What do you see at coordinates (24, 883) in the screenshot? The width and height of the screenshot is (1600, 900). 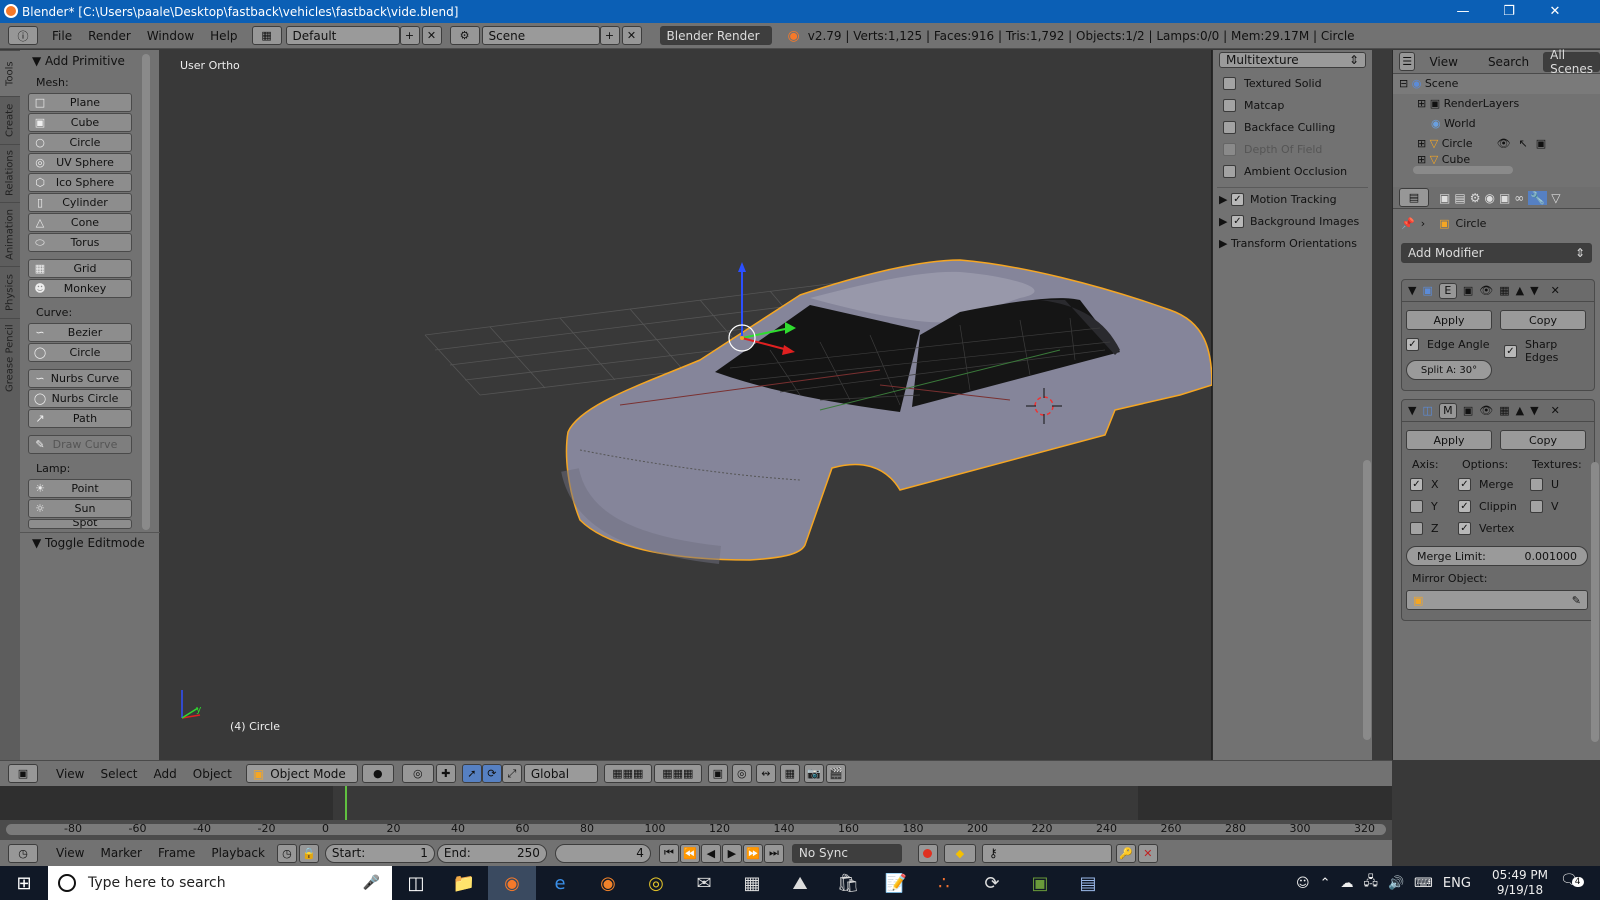 I see `windows-start-icon: ⊞` at bounding box center [24, 883].